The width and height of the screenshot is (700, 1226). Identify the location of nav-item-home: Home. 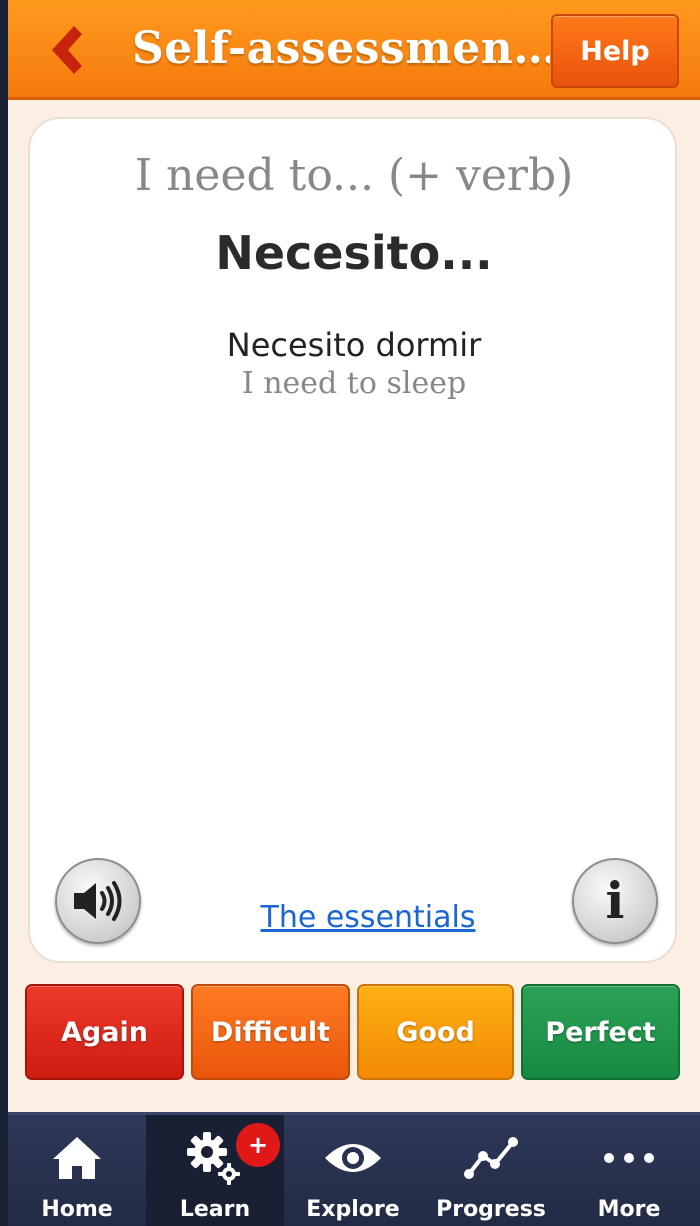
(77, 1170).